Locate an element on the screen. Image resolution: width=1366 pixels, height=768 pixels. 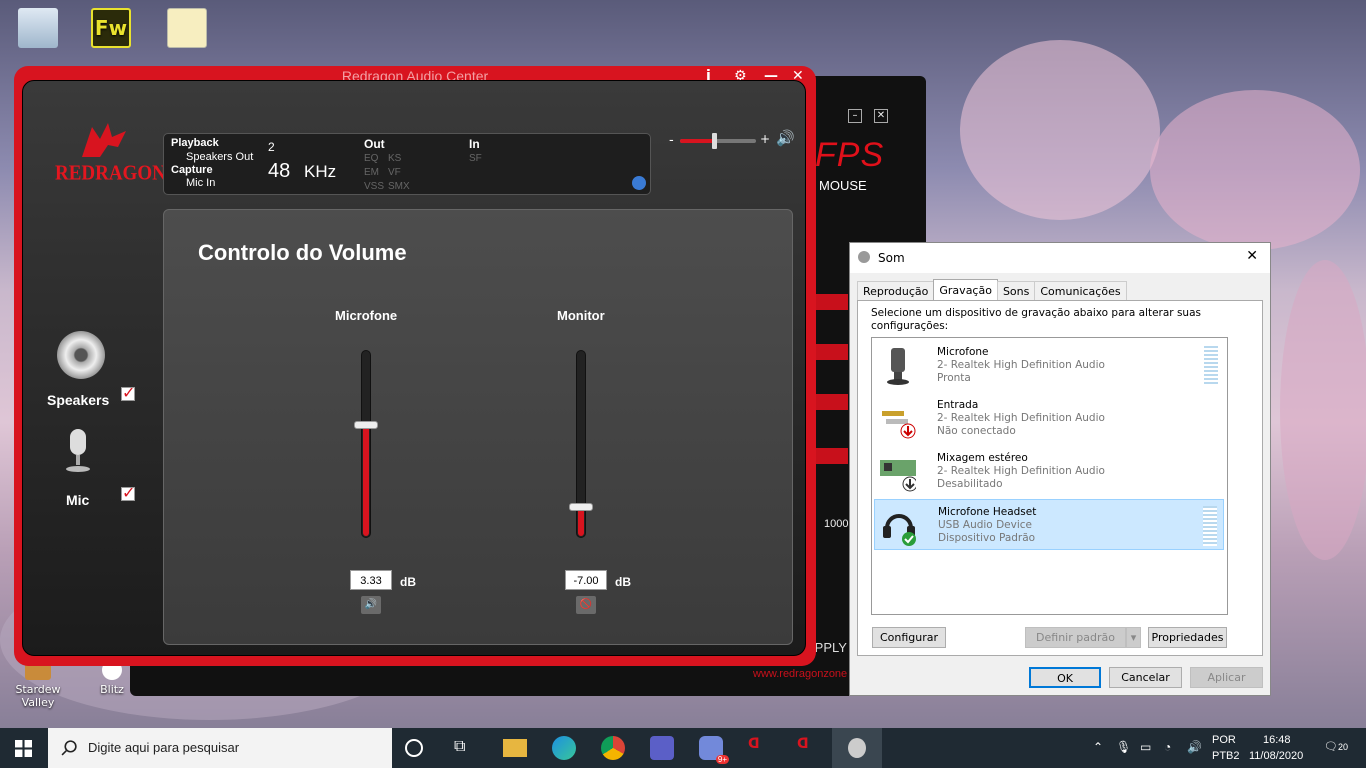
chevron-down-icon: ▾ is located at coordinates (1133, 637).